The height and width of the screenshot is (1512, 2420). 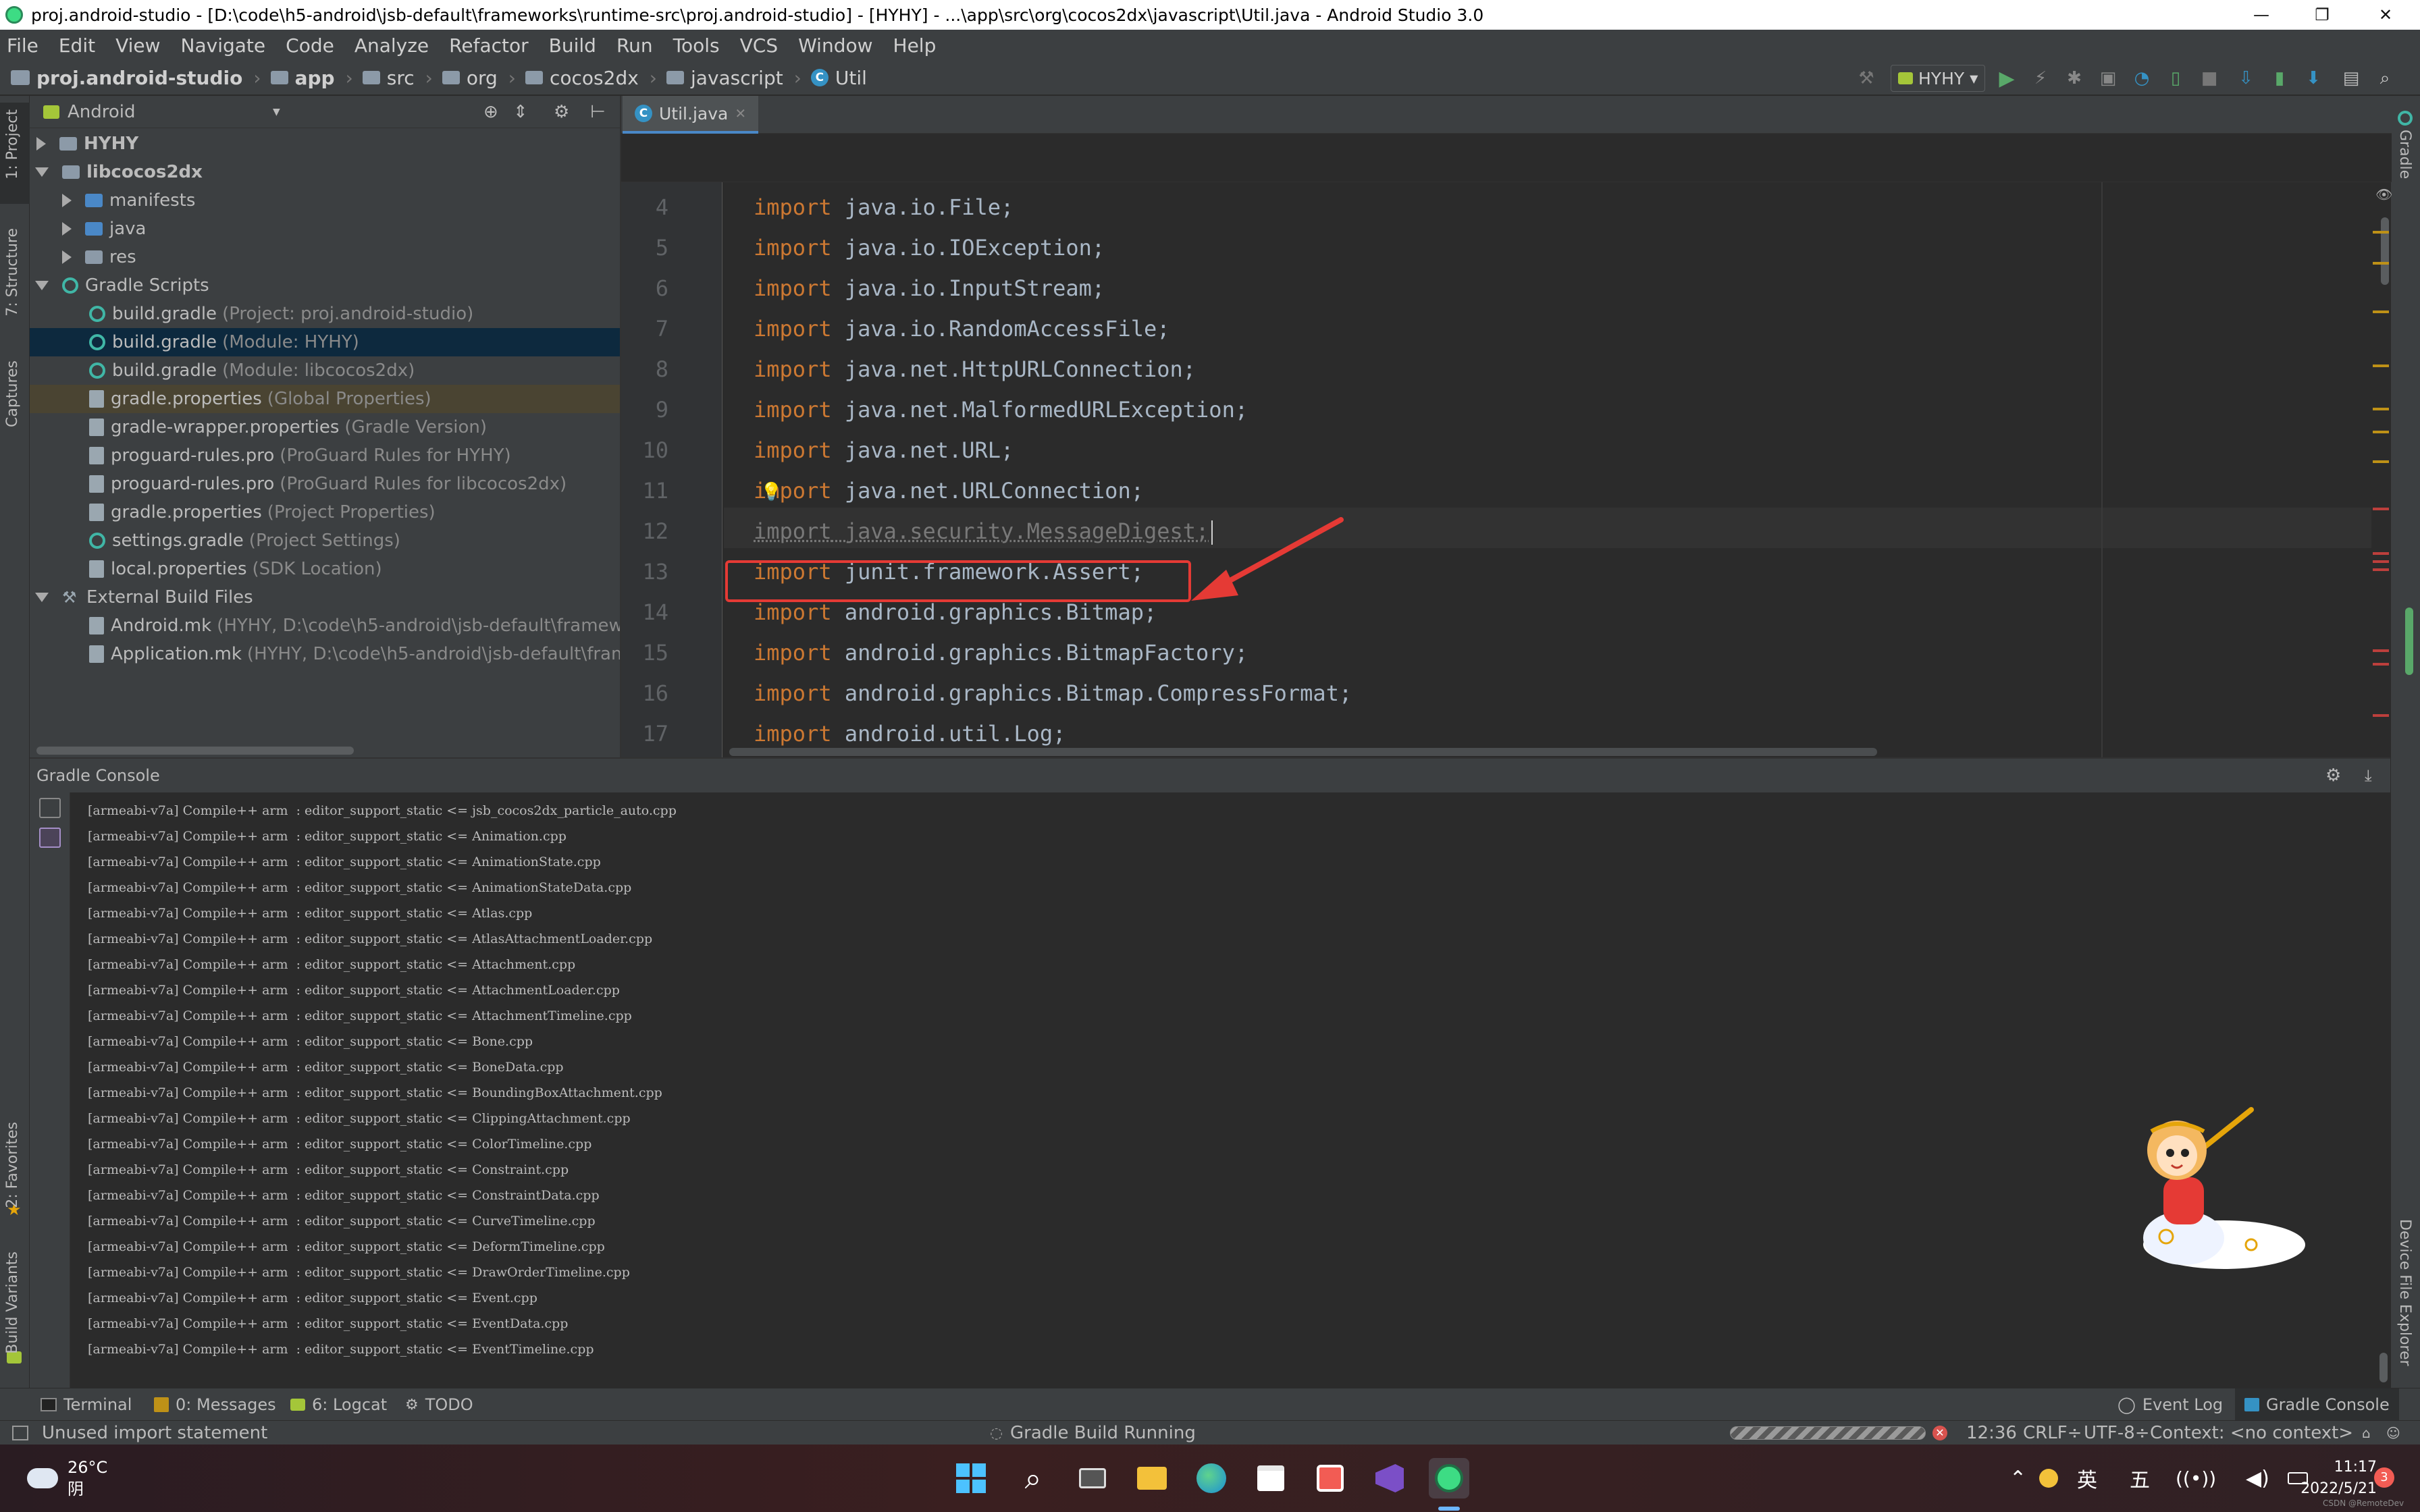 I want to click on start-button, so click(x=971, y=1478).